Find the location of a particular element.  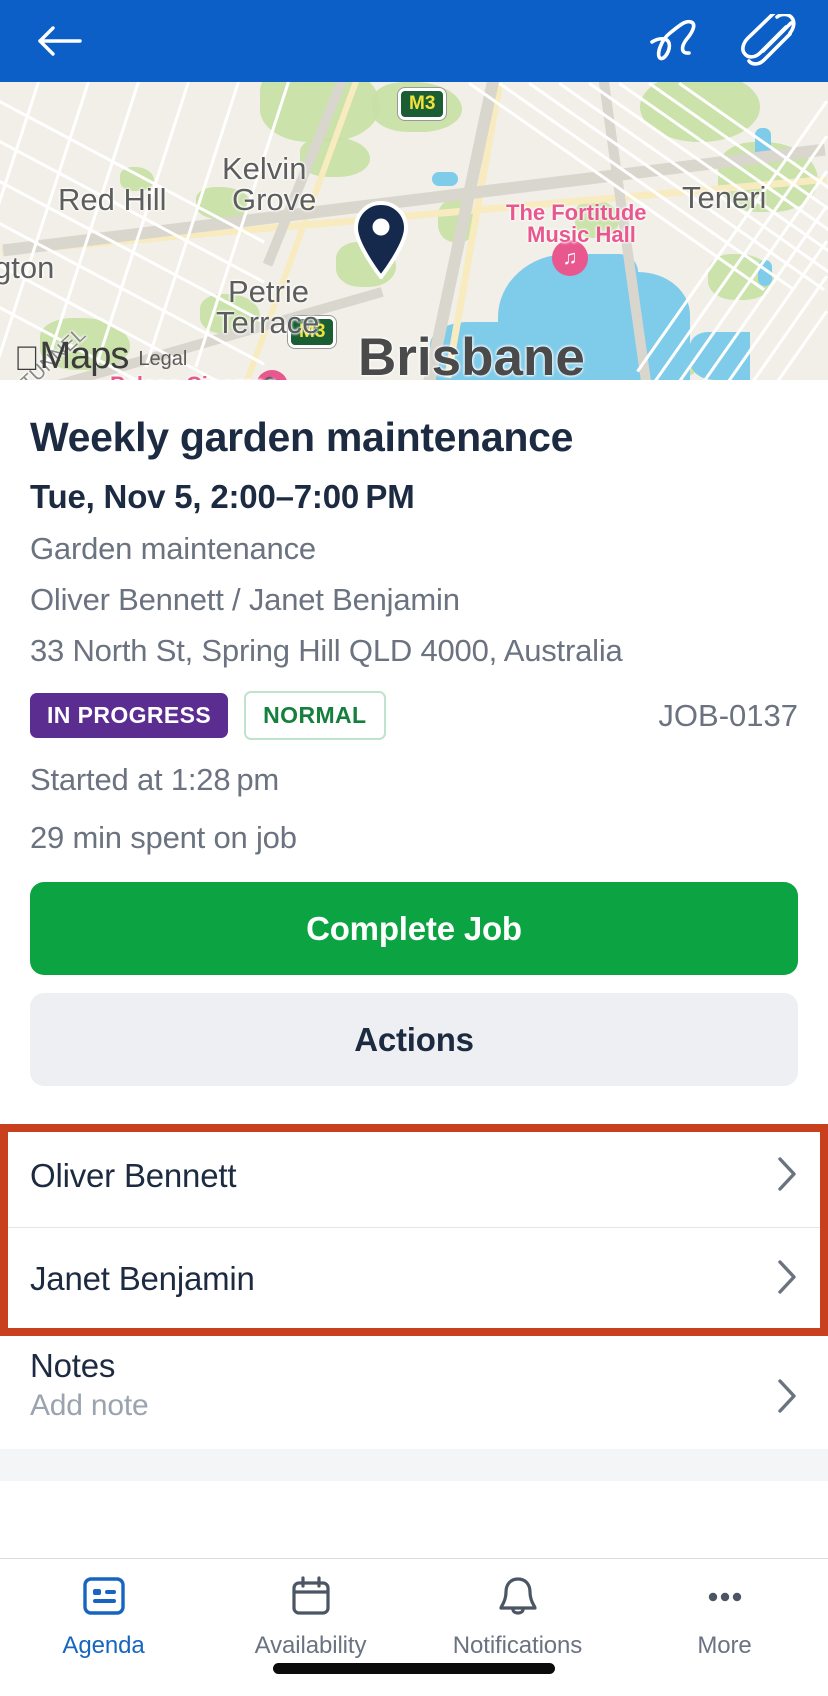

job-schedule: Tue, Nov 5, 2:00–7:00 PM is located at coordinates (222, 497).